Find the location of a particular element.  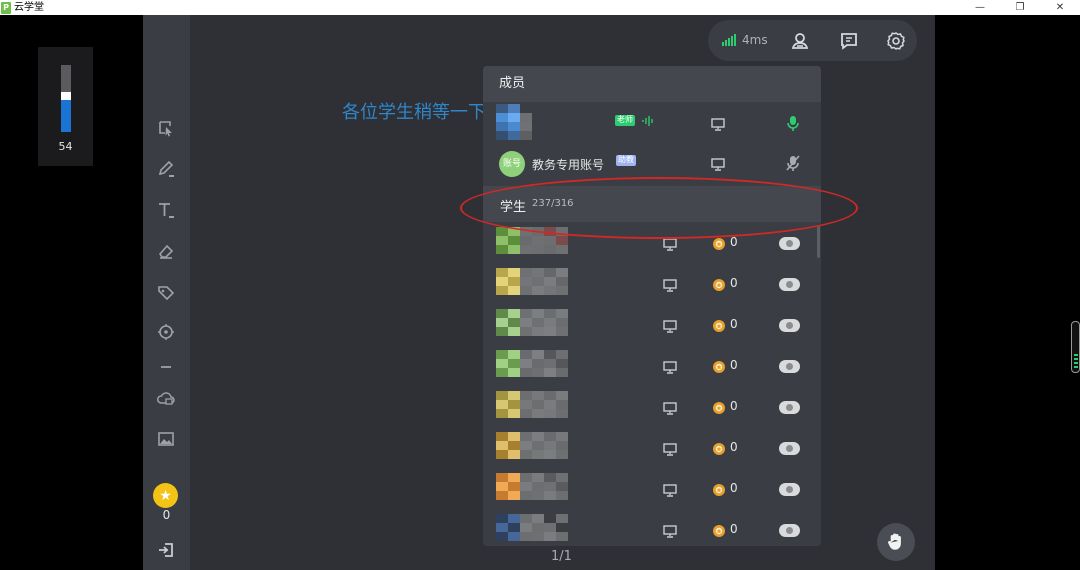

minimize-button: — is located at coordinates (980, 7).